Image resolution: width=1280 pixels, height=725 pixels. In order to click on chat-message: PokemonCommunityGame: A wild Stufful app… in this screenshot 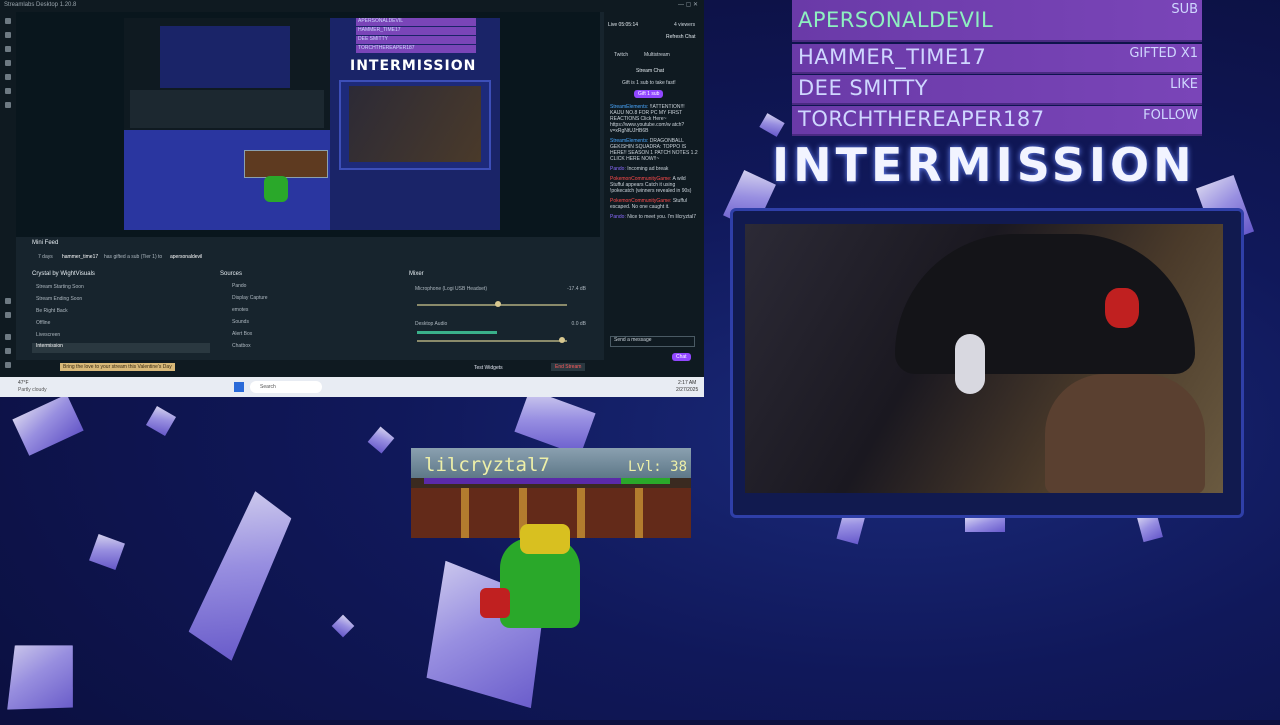, I will do `click(651, 185)`.